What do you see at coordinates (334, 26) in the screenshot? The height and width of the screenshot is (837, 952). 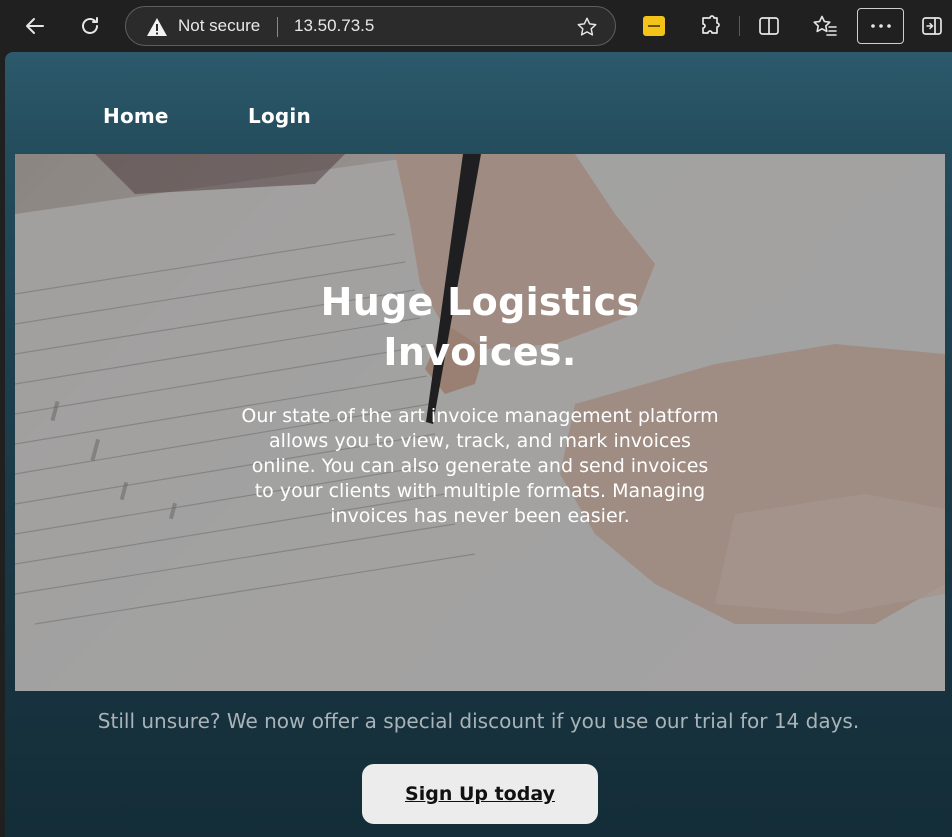 I see `url-text: 13.50.73.5` at bounding box center [334, 26].